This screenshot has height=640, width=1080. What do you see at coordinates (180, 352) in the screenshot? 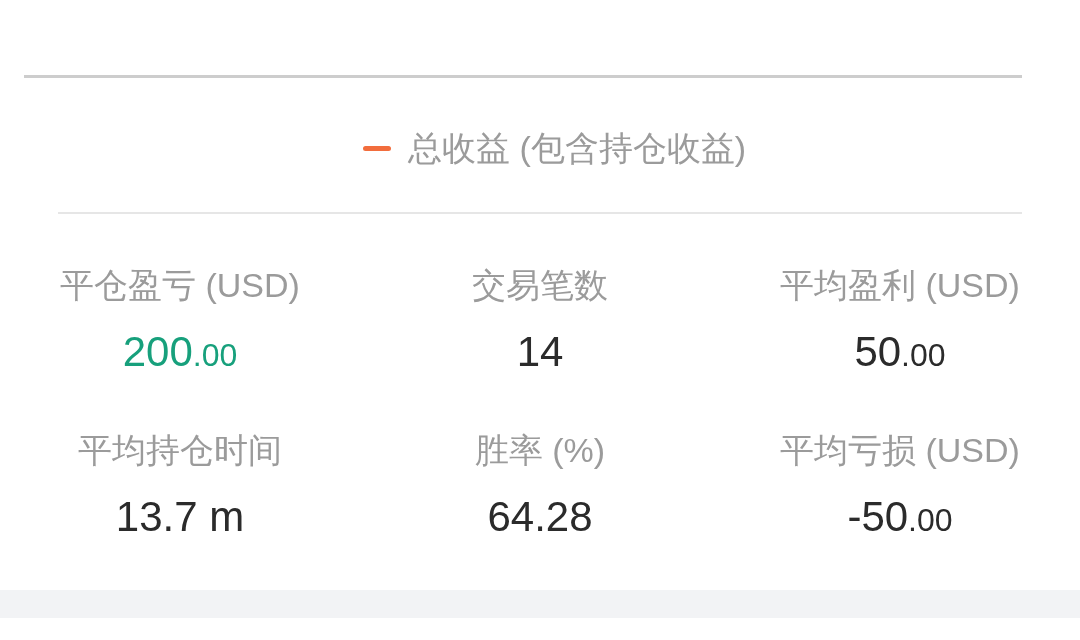
I see `stat-value: 200.00` at bounding box center [180, 352].